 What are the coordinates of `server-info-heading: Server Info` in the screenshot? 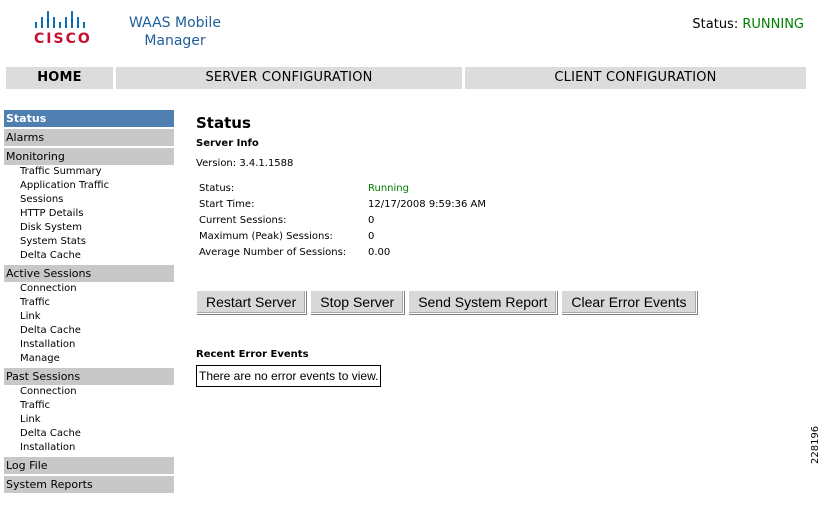 It's located at (227, 143).